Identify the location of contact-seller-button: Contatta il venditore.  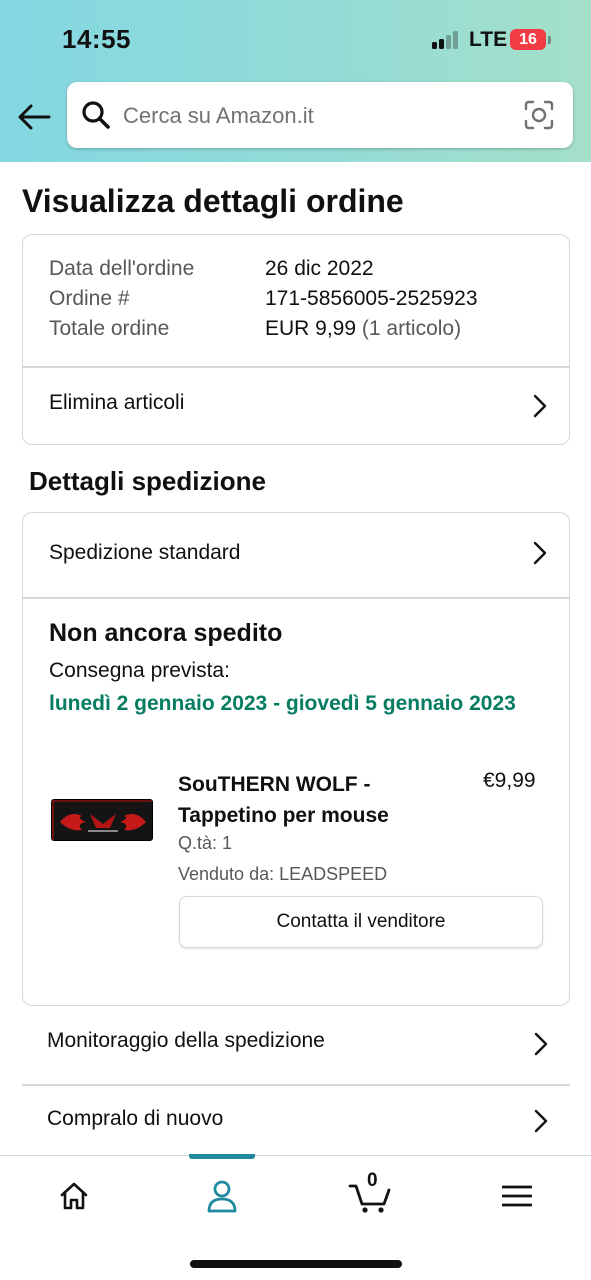
(361, 922).